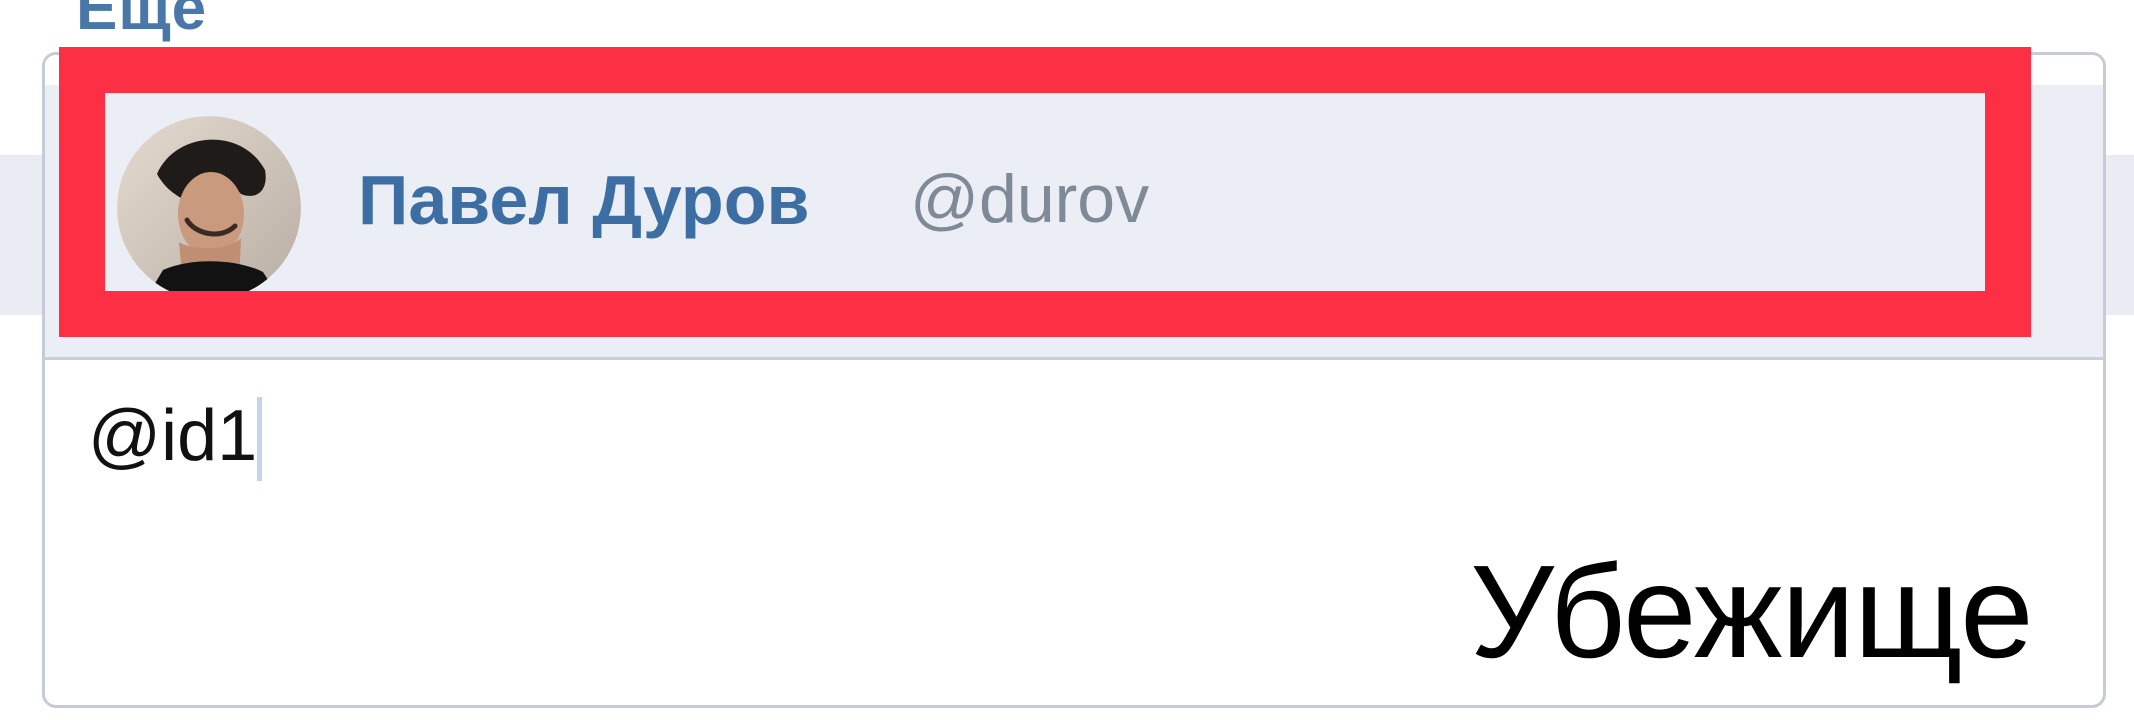  What do you see at coordinates (1752, 611) in the screenshot?
I see `watermark-text: Убежище` at bounding box center [1752, 611].